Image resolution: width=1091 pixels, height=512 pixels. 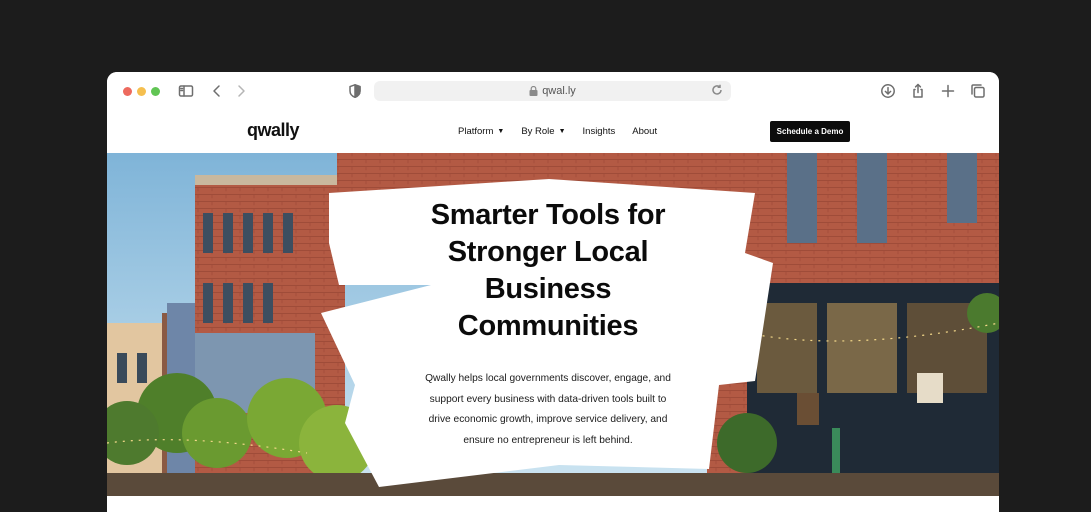 I want to click on address-bar: qwal.ly, so click(x=552, y=91).